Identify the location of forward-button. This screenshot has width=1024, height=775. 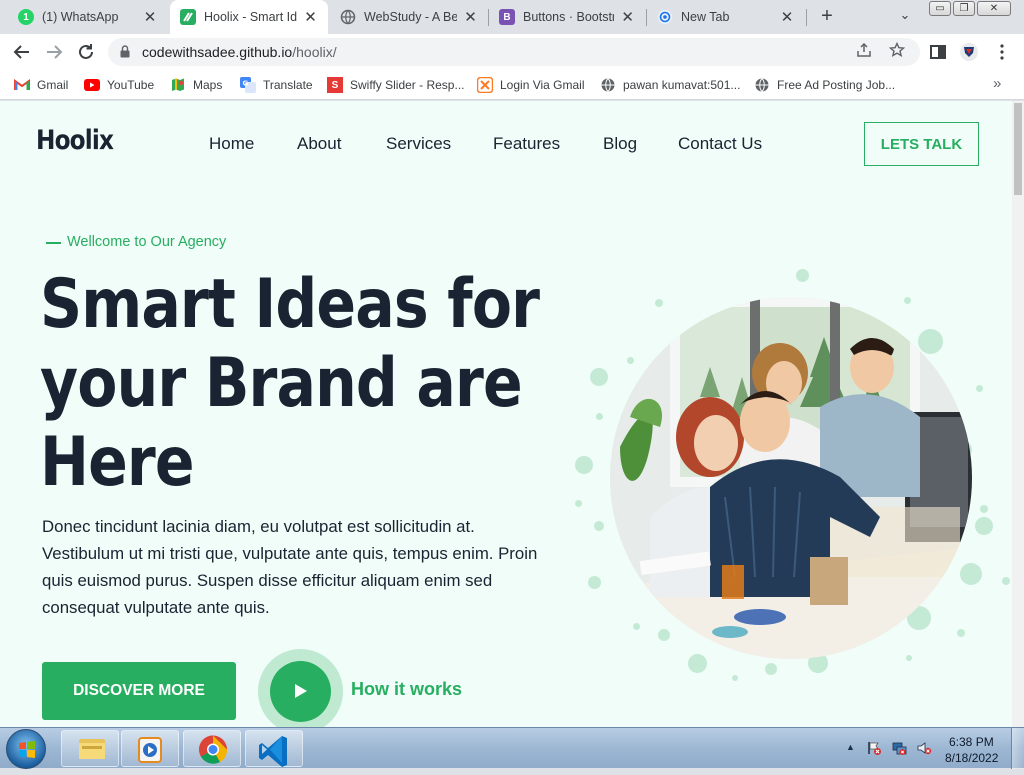
(54, 52).